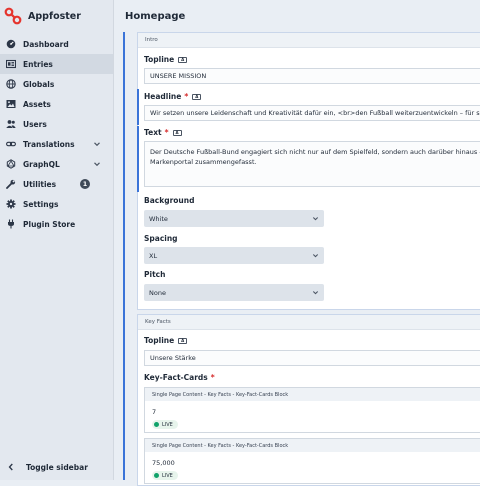 This screenshot has height=486, width=480. I want to click on sidebar-item-entries: Entries, so click(56, 64).